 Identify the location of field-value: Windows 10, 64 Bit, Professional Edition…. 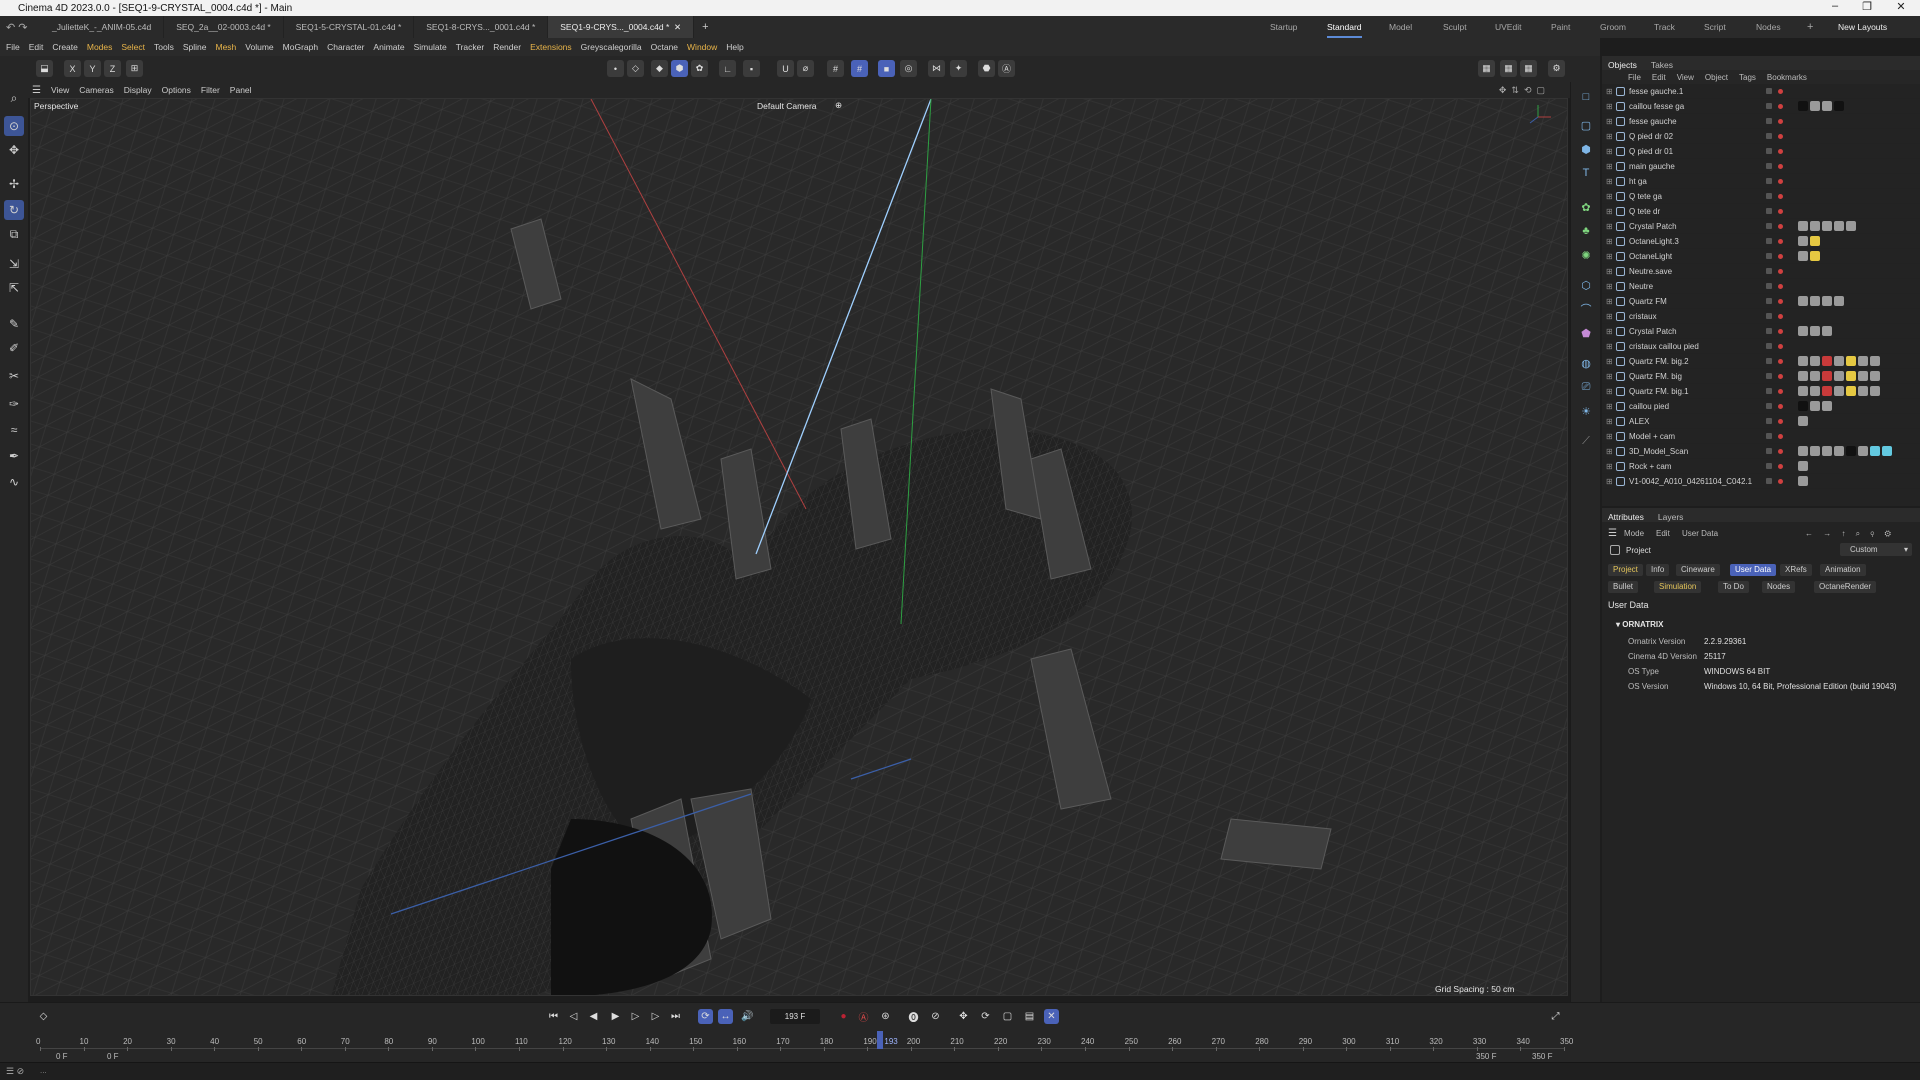
(1800, 686).